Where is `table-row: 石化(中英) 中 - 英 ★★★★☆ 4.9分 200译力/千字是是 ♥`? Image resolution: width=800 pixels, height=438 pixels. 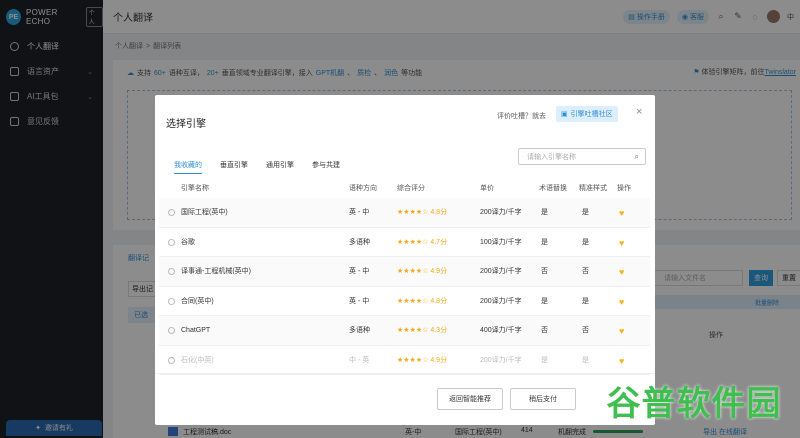 table-row: 石化(中英) 中 - 英 ★★★★☆ 4.9分 200译力/千字是是 ♥ is located at coordinates (404, 360).